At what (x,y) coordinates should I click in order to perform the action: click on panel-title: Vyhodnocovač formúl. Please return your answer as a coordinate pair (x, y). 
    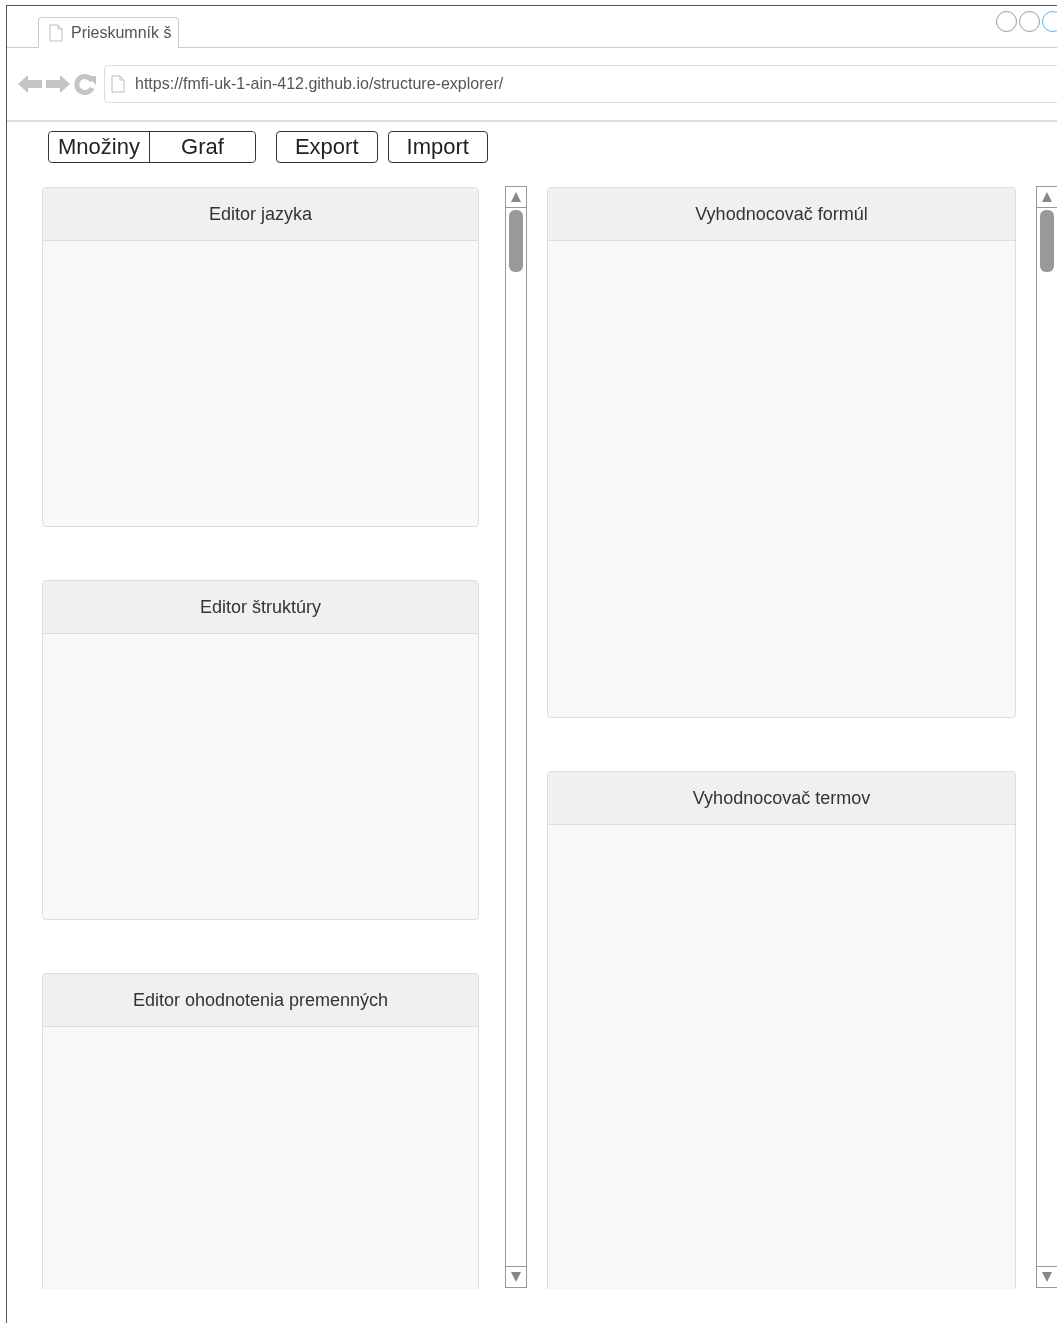
    Looking at the image, I should click on (781, 214).